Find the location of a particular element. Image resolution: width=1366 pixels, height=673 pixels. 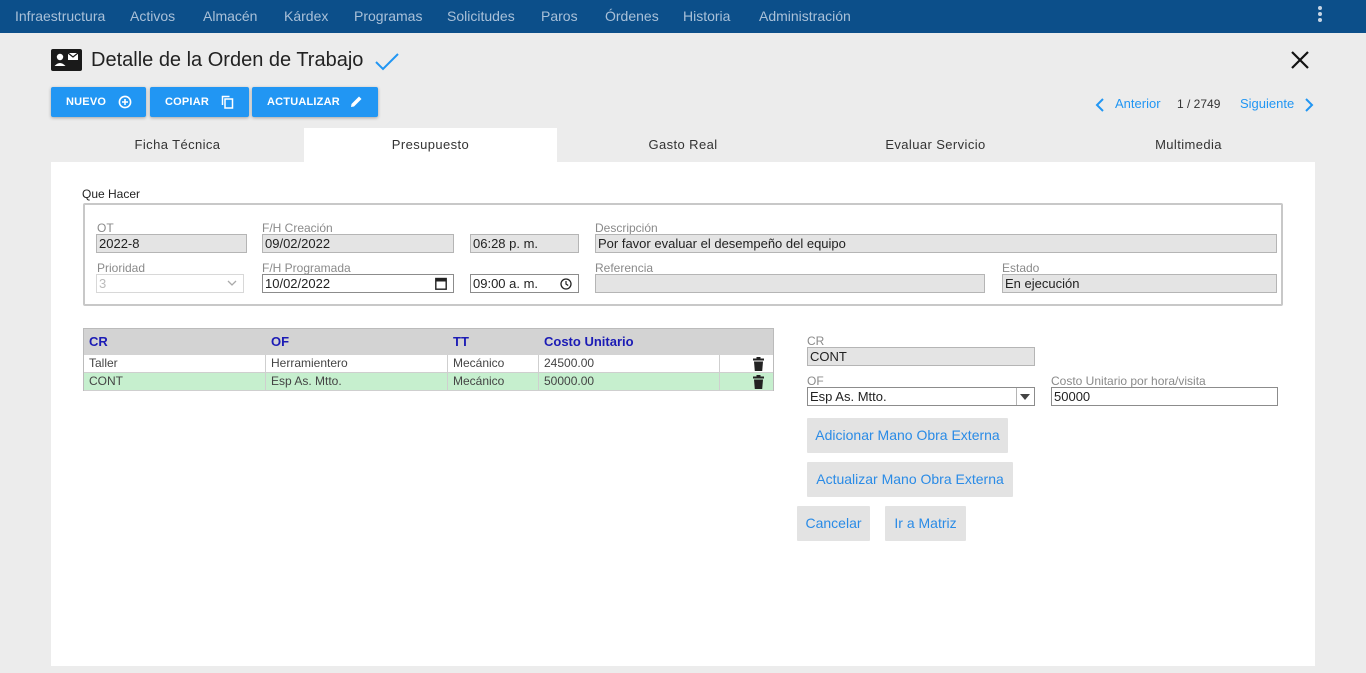

update-button: ACTUALIZAR is located at coordinates (315, 102).